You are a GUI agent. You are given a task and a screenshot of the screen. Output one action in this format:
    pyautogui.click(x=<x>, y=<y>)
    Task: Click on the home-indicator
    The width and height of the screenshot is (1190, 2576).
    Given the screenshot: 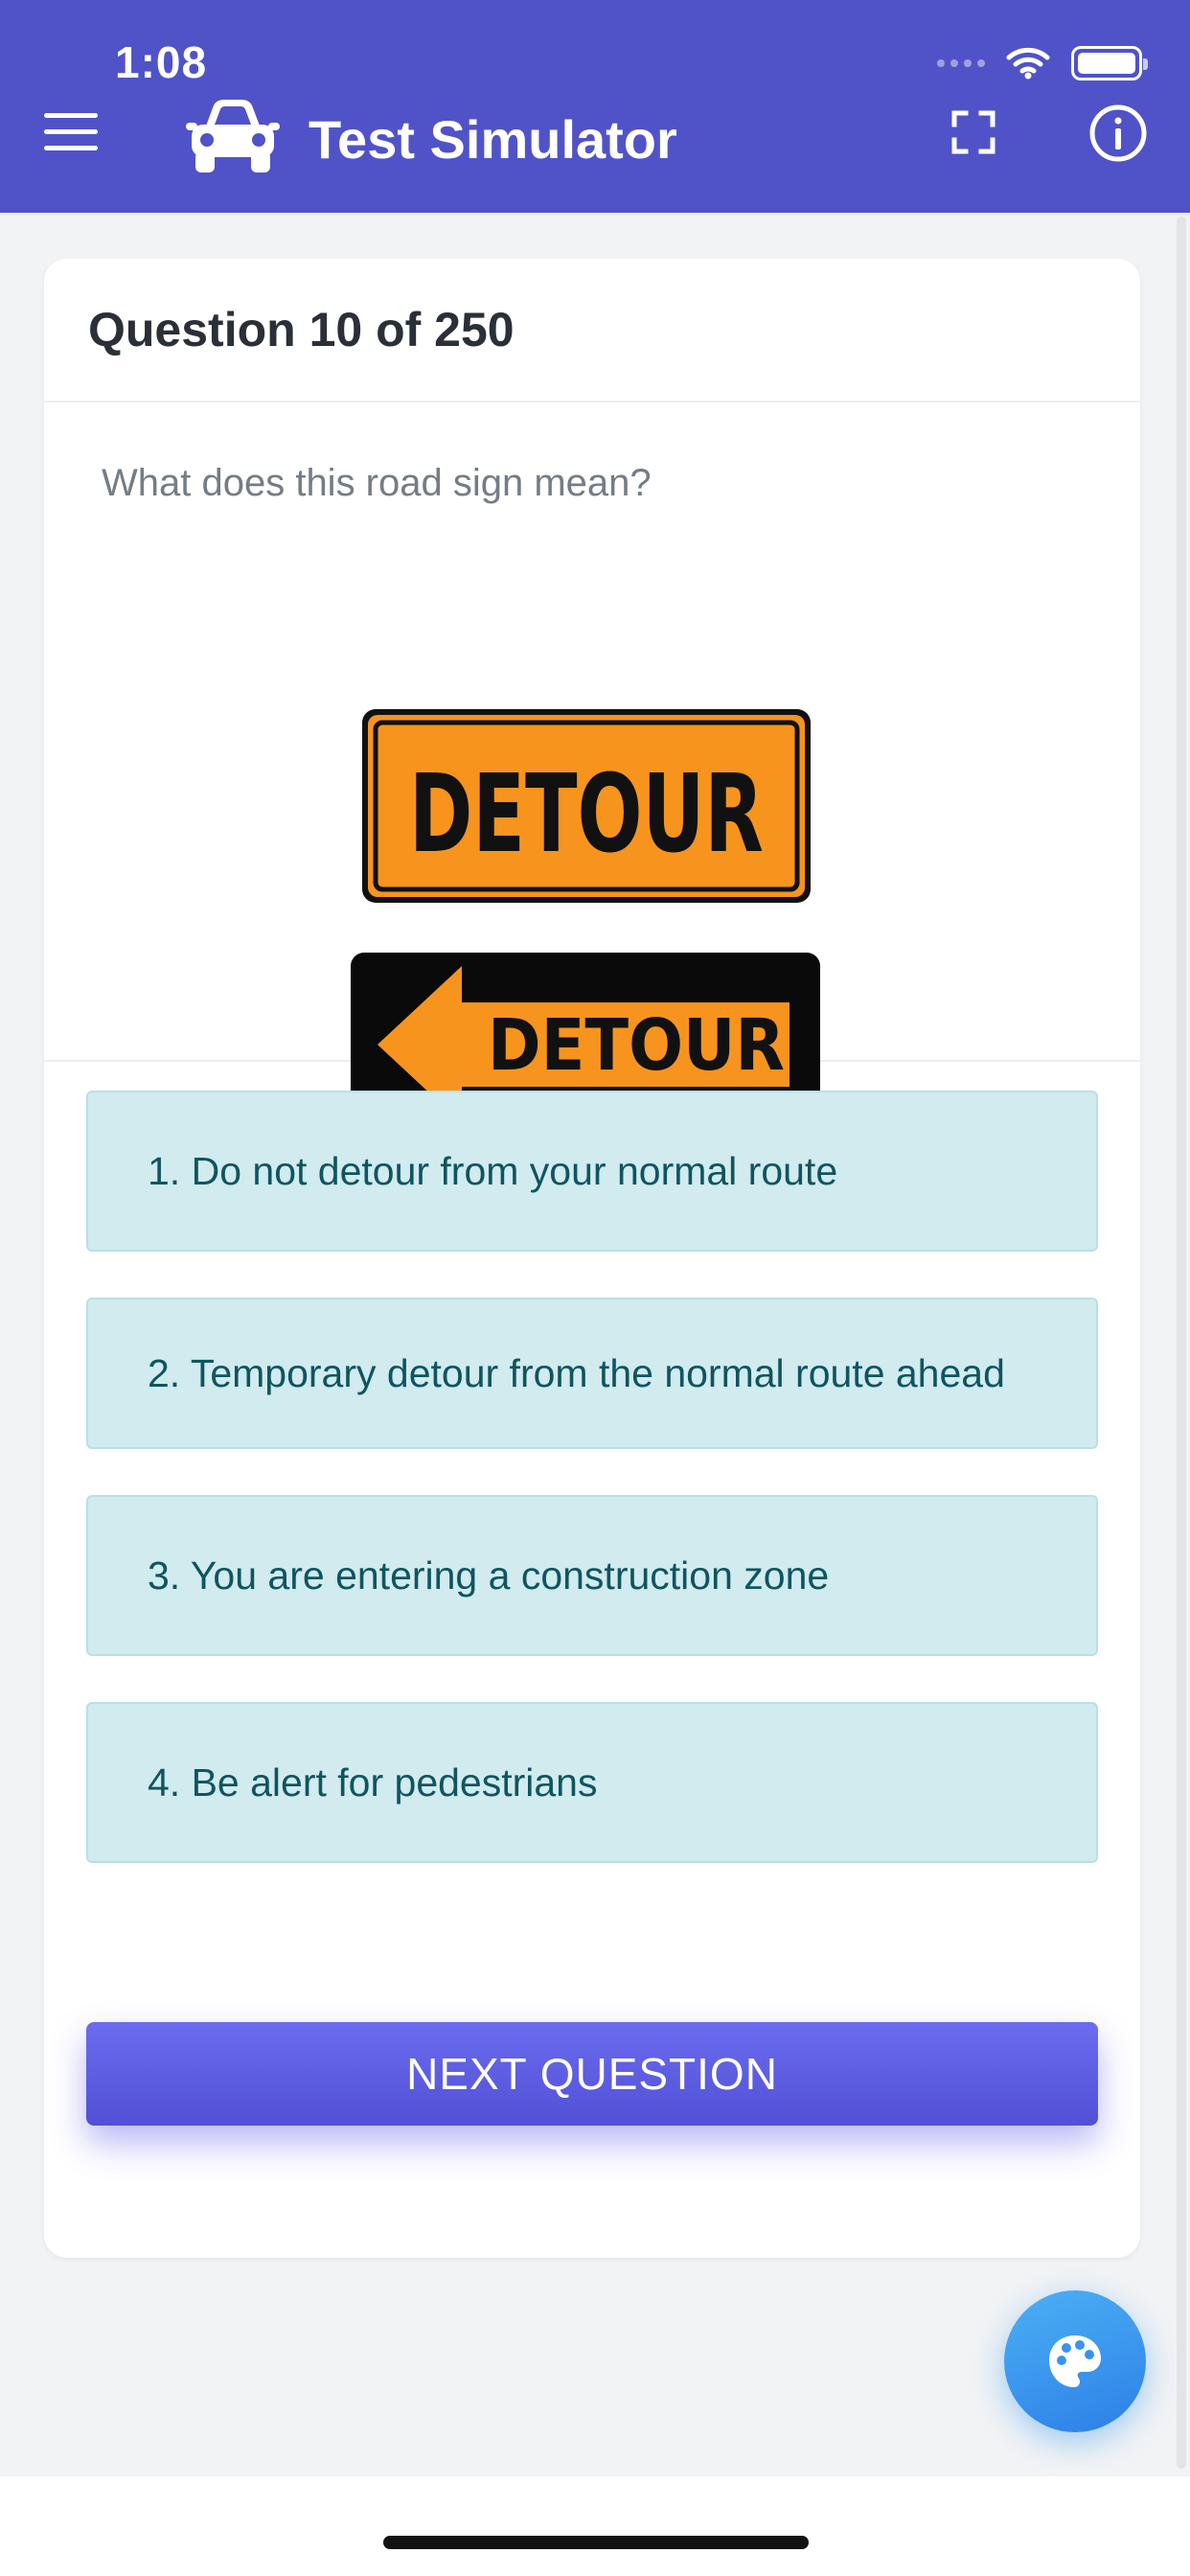 What is the action you would take?
    pyautogui.click(x=596, y=2542)
    